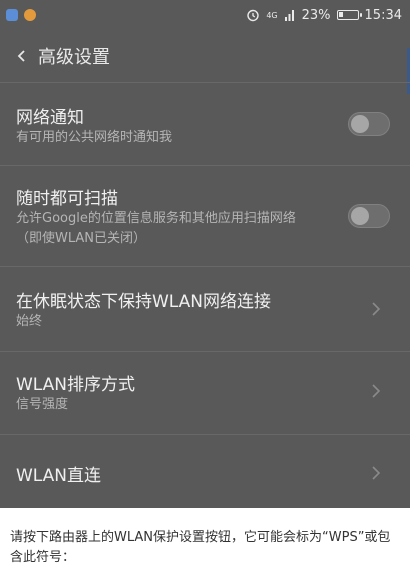 Image resolution: width=410 pixels, height=580 pixels. I want to click on signal-icon, so click(289, 15).